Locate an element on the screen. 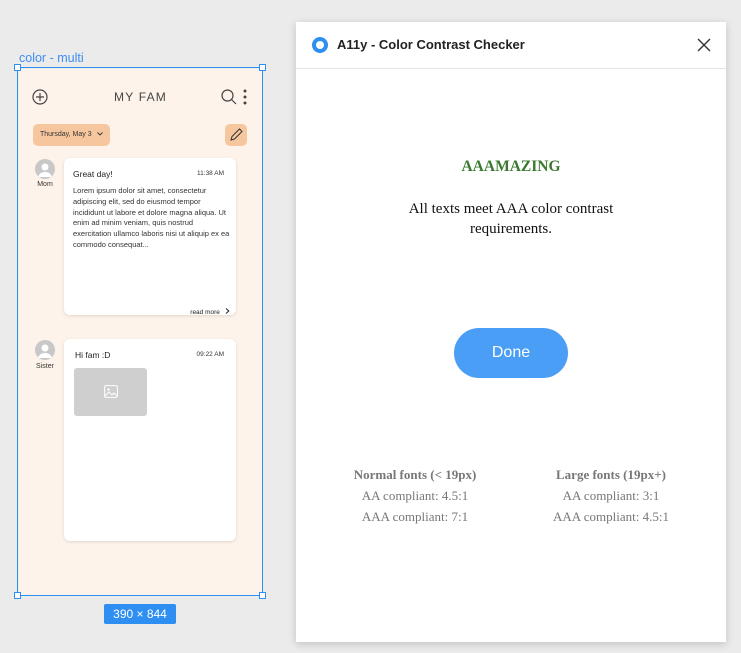 Image resolution: width=741 pixels, height=653 pixels. plugin-logo-icon is located at coordinates (320, 45).